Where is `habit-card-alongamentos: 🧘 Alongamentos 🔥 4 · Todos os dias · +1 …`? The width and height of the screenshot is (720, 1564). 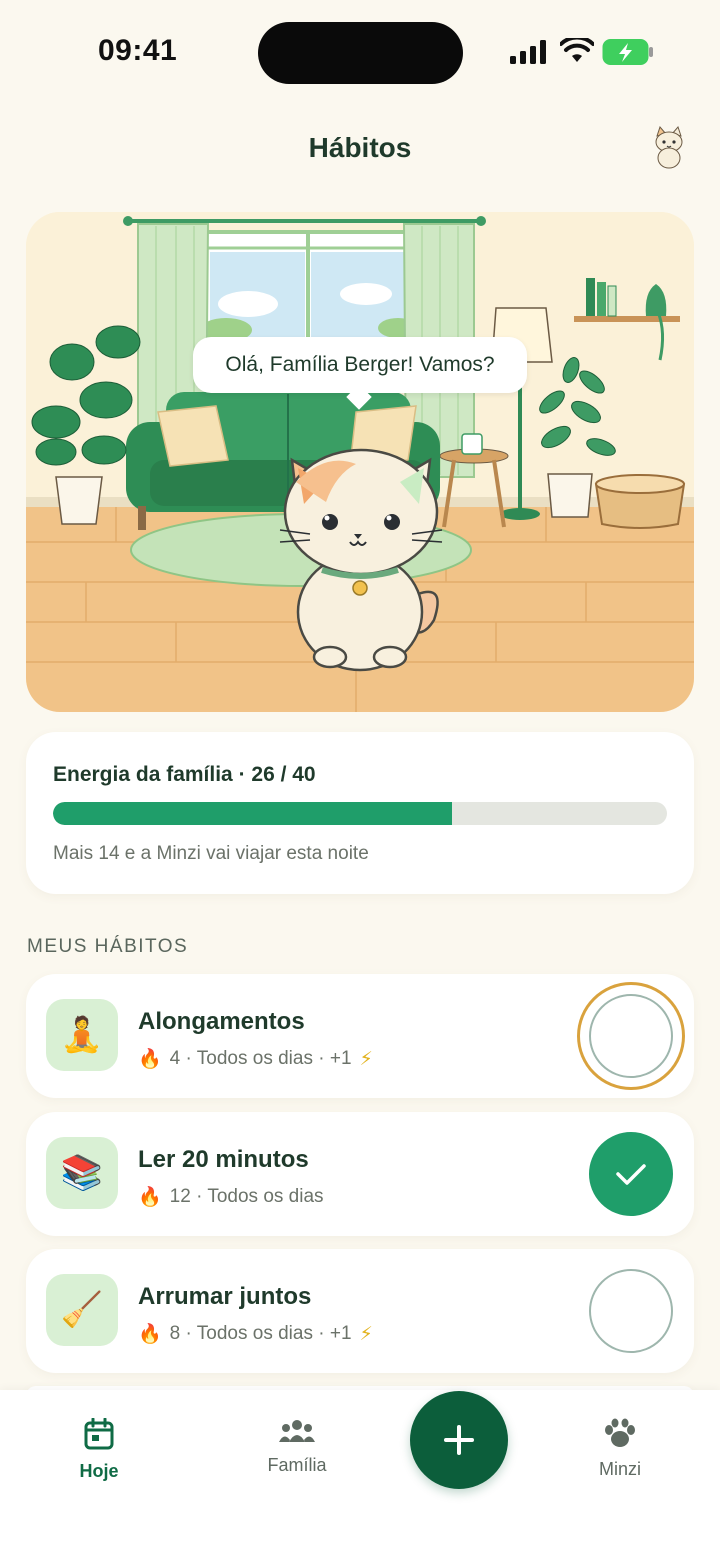
habit-card-alongamentos: 🧘 Alongamentos 🔥 4 · Todos os dias · +1 … is located at coordinates (360, 1036).